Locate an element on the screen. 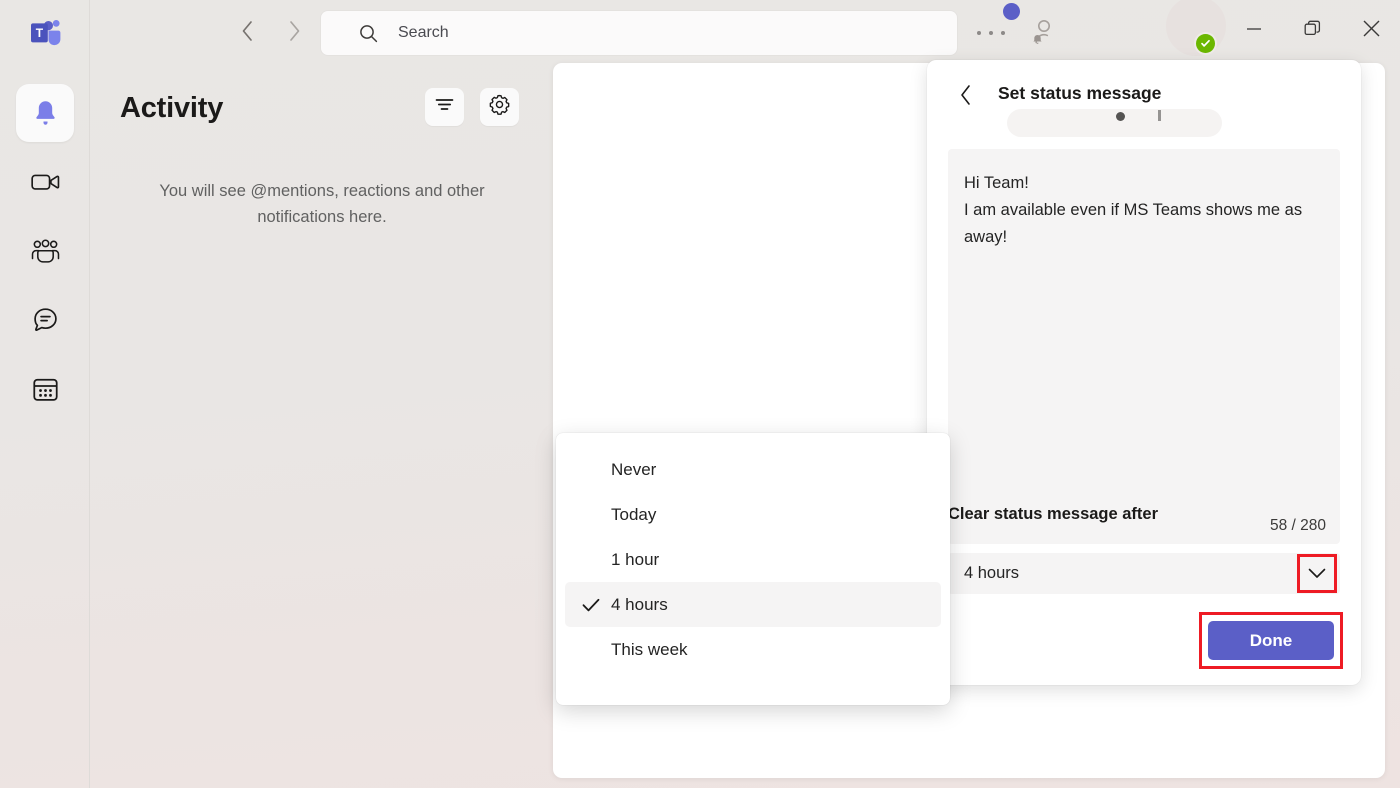 Image resolution: width=1400 pixels, height=788 pixels. chevron-right-icon is located at coordinates (294, 33).